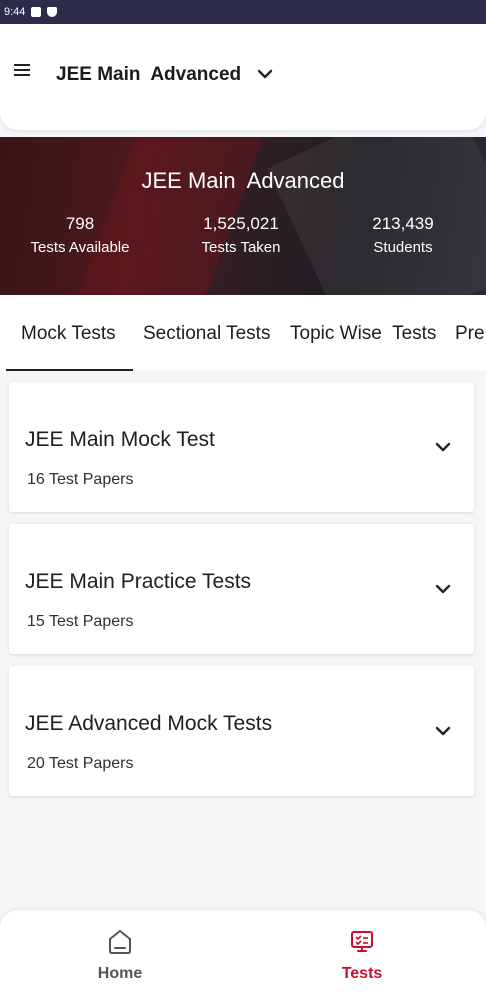  Describe the element at coordinates (80, 479) in the screenshot. I see `test-group-count: 16 Test Papers` at that location.